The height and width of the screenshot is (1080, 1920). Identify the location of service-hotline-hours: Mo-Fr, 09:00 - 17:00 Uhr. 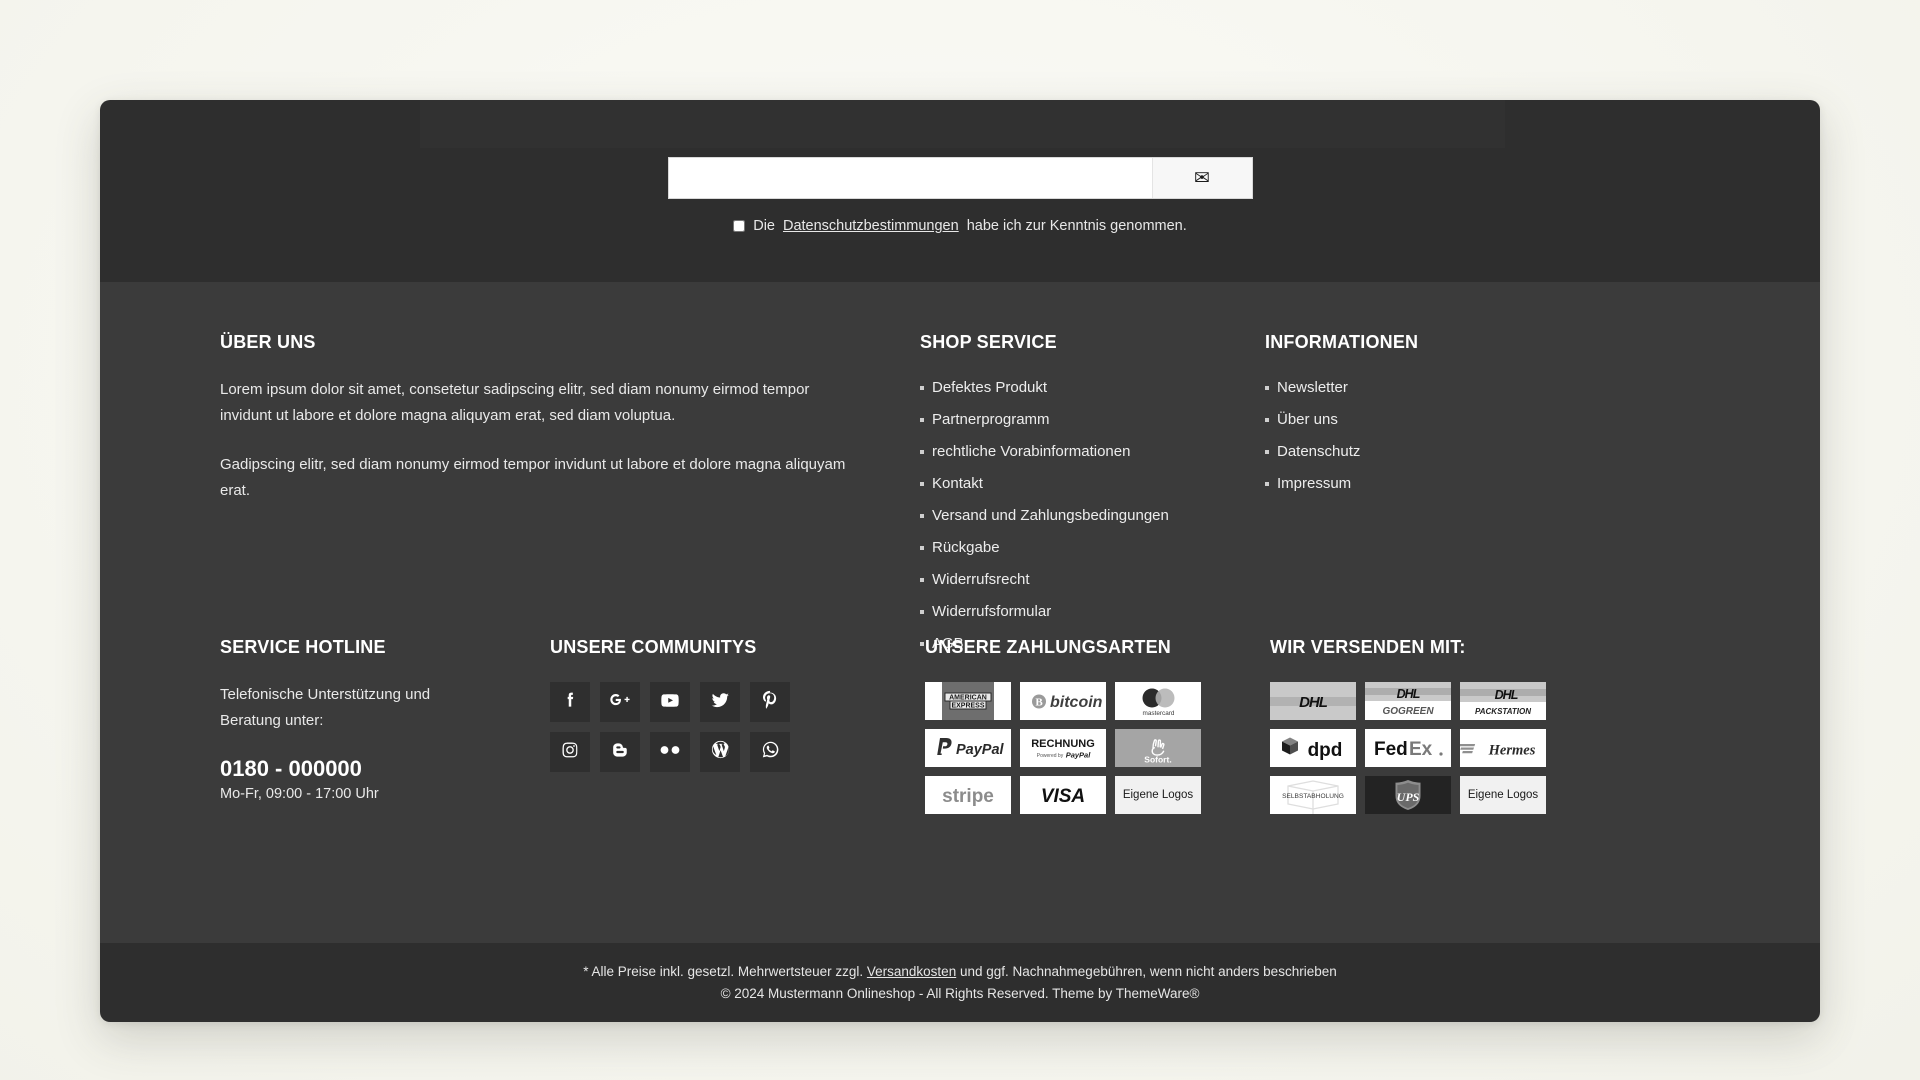
(299, 793).